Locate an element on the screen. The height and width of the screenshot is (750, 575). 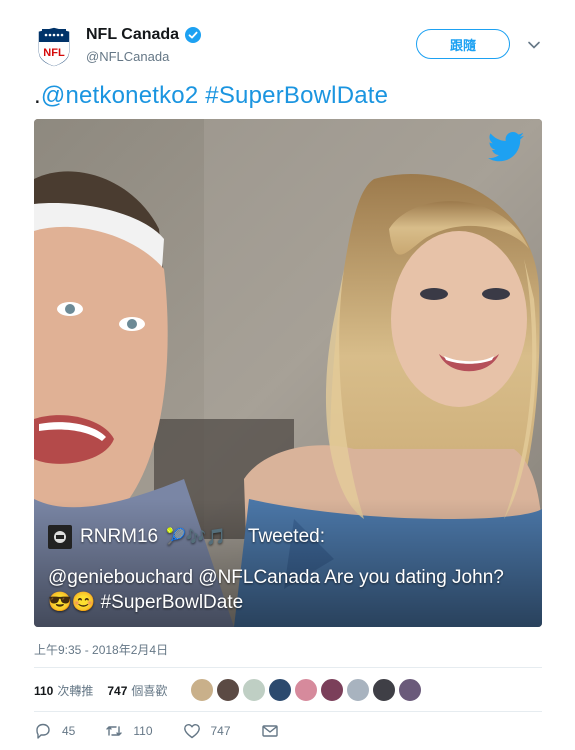
twitter-bird-icon is located at coordinates (506, 147).